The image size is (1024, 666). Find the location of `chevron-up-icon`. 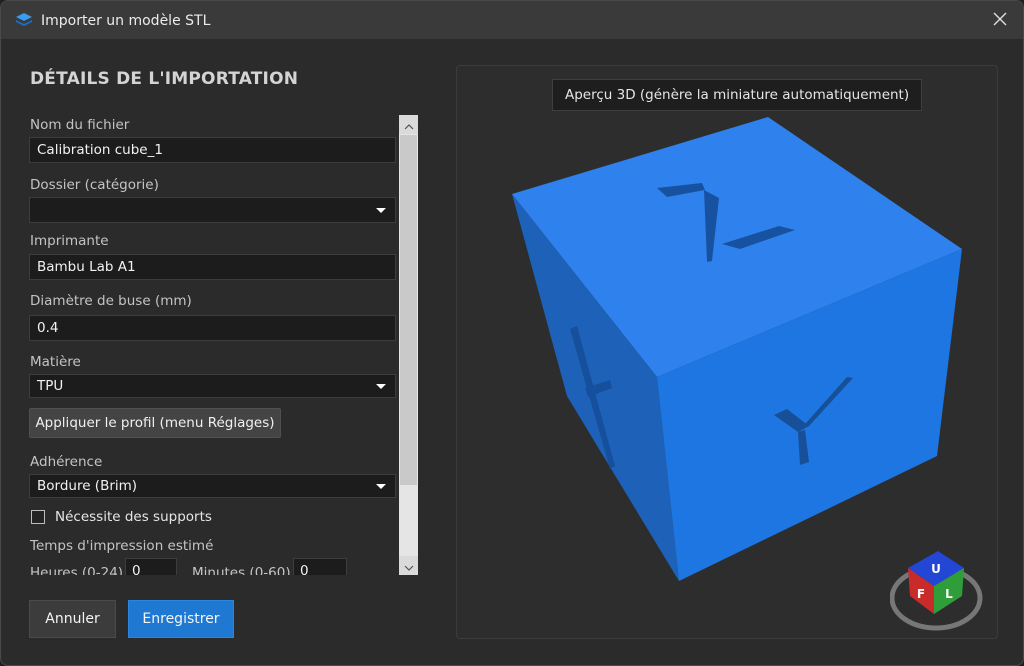

chevron-up-icon is located at coordinates (409, 124).